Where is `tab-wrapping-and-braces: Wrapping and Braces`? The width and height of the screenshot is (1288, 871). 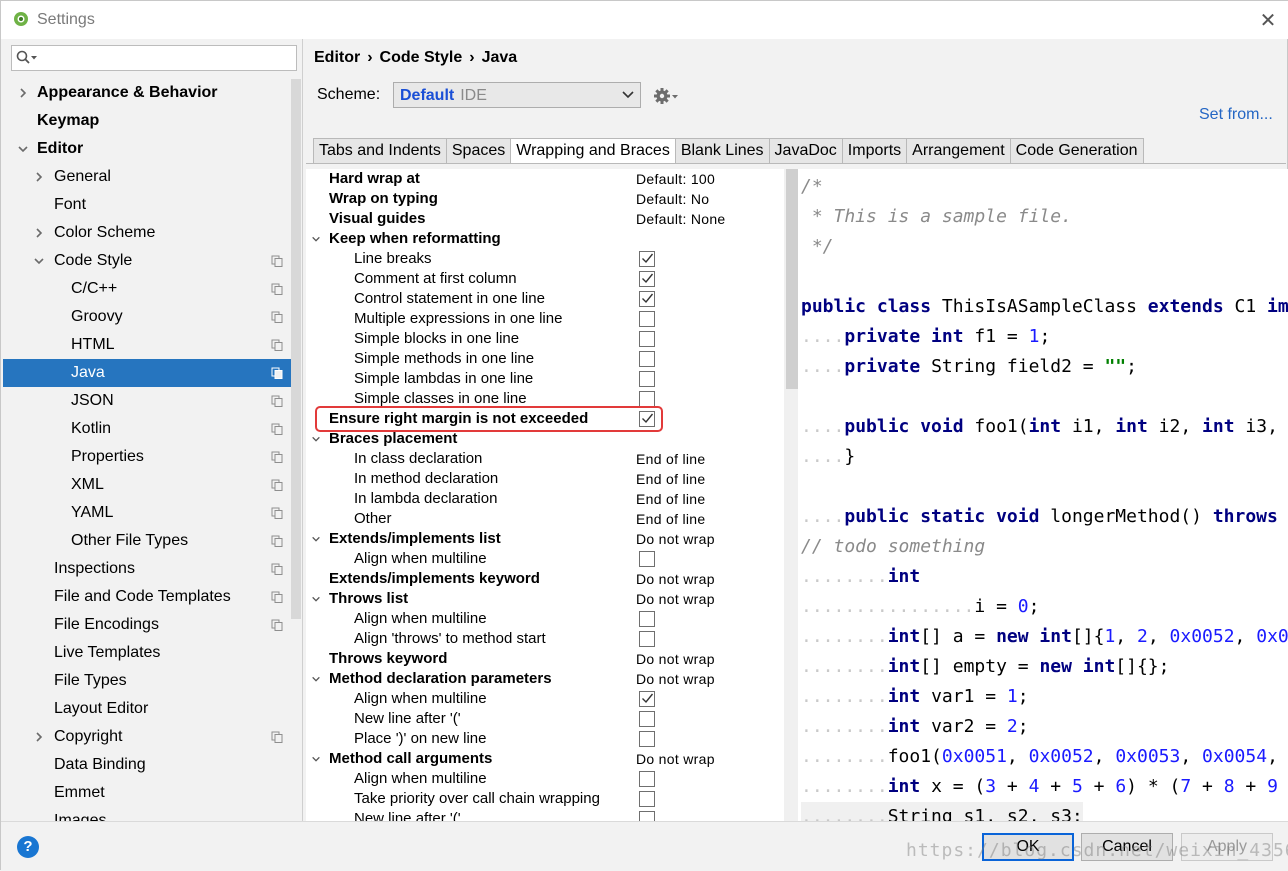 tab-wrapping-and-braces: Wrapping and Braces is located at coordinates (593, 151).